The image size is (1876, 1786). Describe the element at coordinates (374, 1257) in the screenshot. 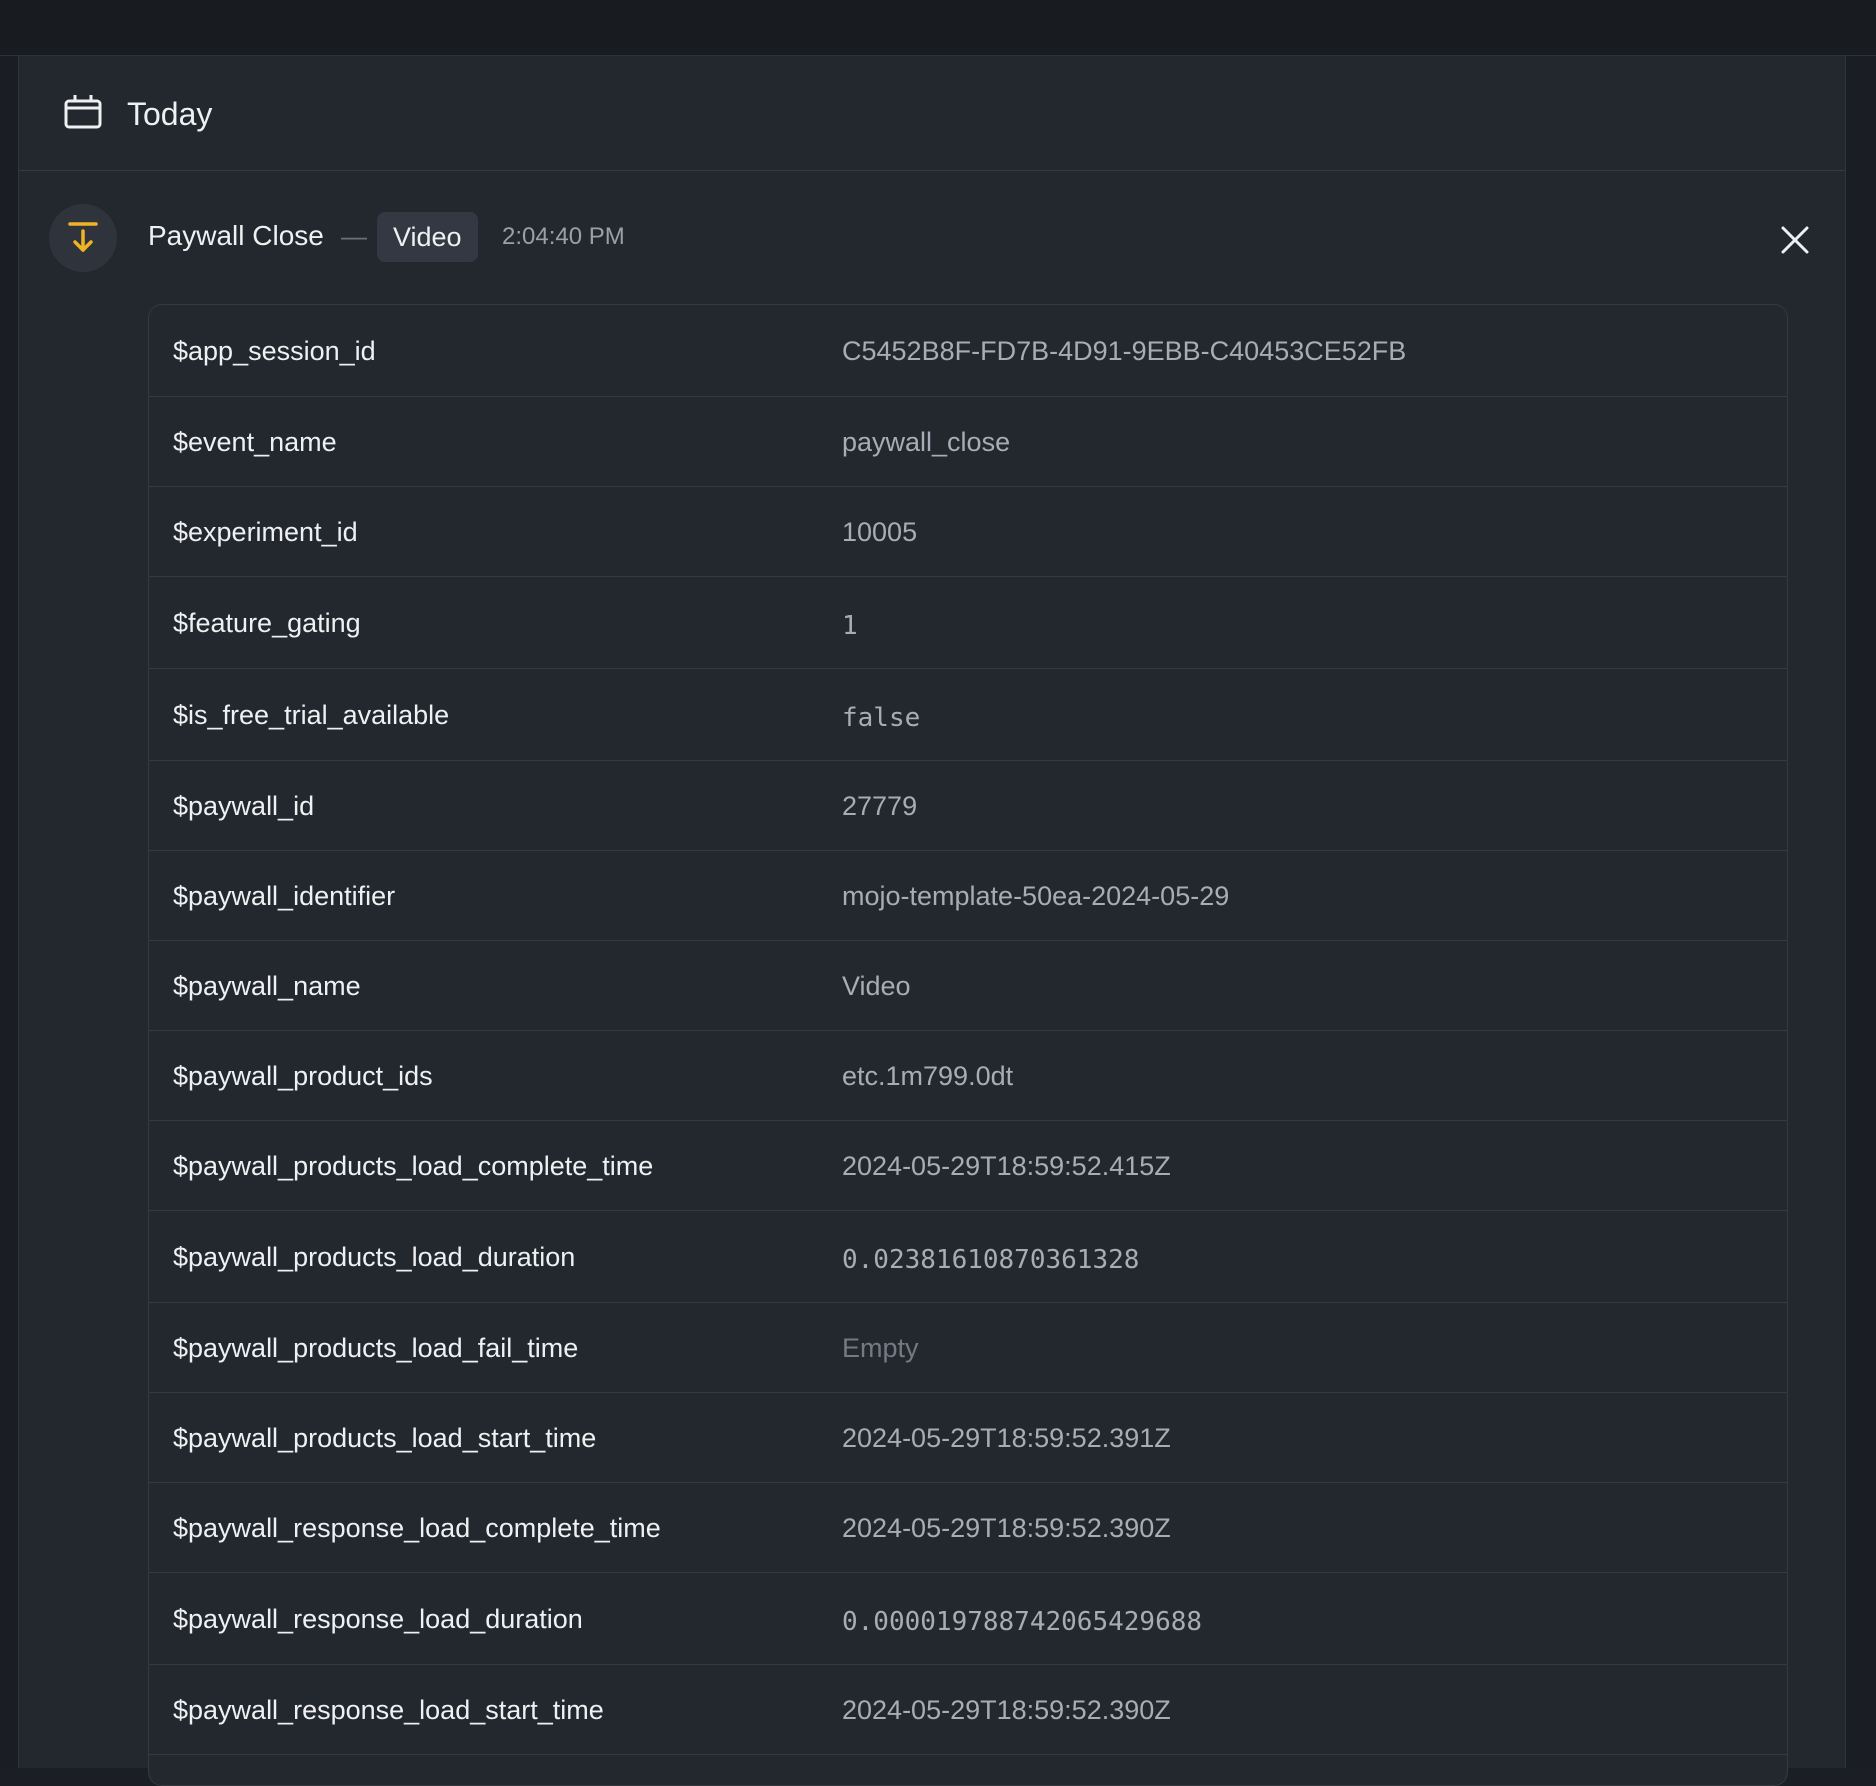

I see `property-key: $paywall_products_load_duration` at that location.